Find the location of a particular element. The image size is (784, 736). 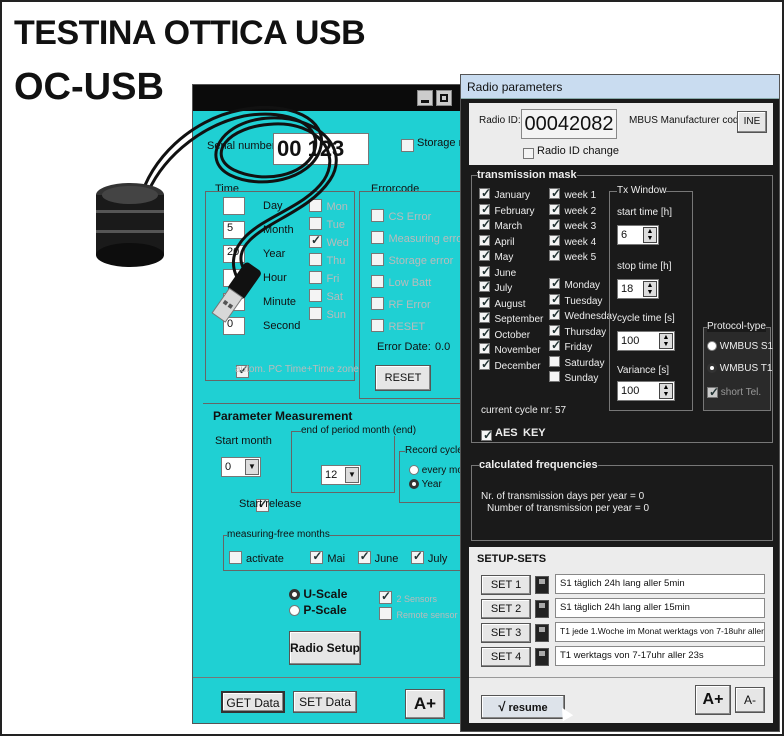

friday-checkbox is located at coordinates (555, 345).